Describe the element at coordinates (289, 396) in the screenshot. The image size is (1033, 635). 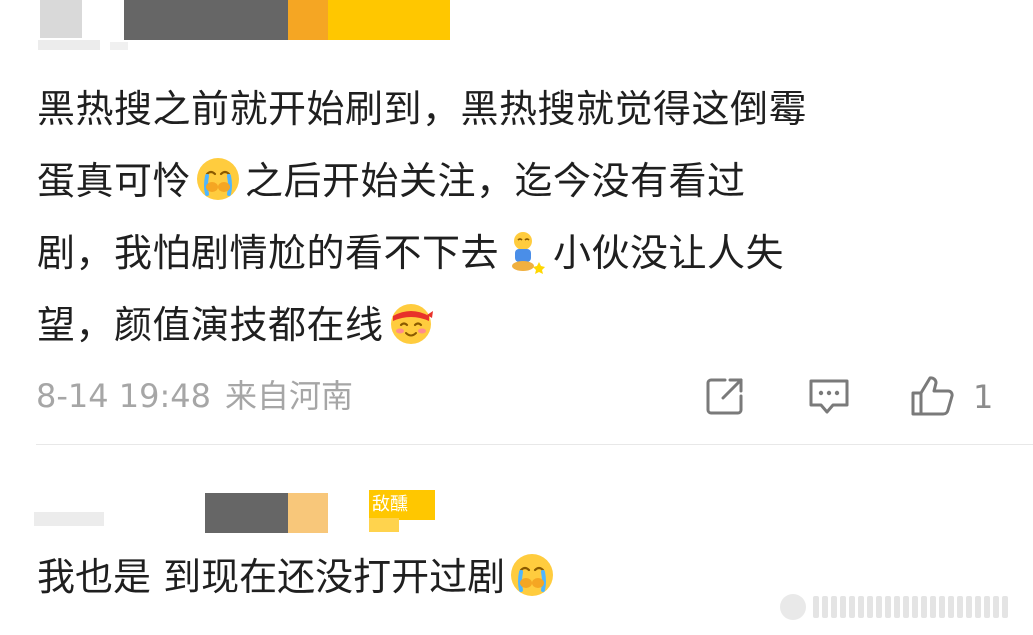
I see `comment-location: 来自河南` at that location.